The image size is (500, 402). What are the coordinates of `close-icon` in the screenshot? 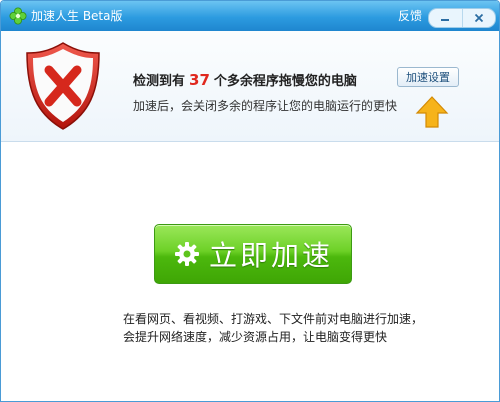 It's located at (478, 18).